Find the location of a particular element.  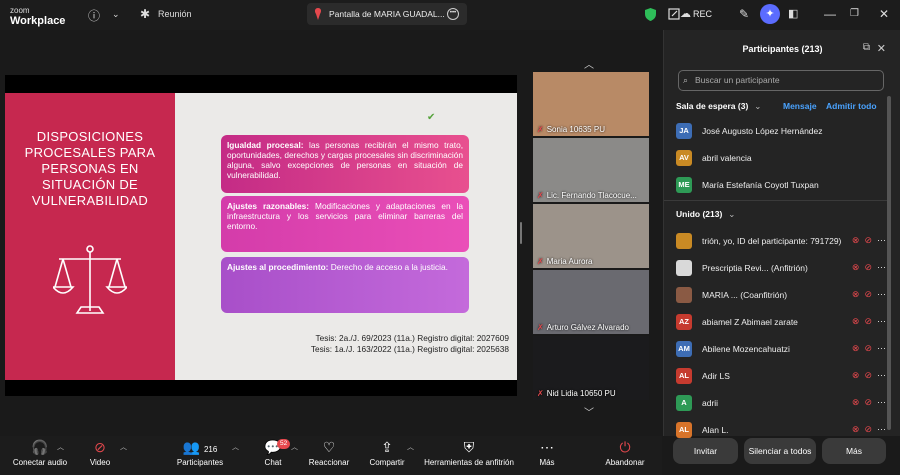

close-panel-icon: ✕ is located at coordinates (881, 48).